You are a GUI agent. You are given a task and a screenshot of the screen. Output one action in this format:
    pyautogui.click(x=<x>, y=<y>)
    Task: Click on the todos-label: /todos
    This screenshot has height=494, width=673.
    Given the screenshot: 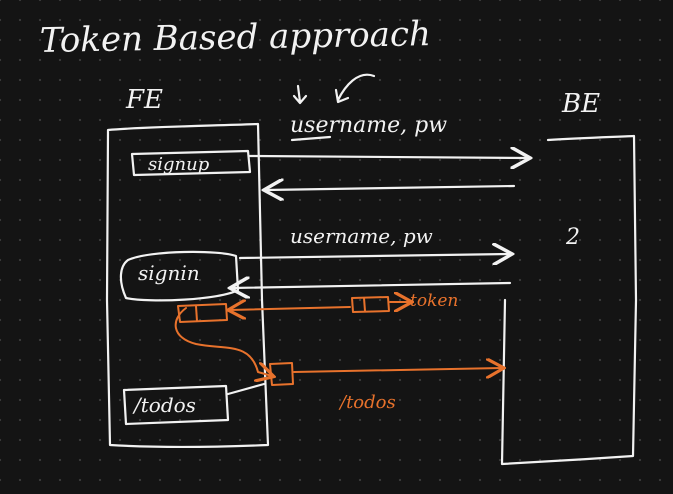 What is the action you would take?
    pyautogui.click(x=164, y=405)
    